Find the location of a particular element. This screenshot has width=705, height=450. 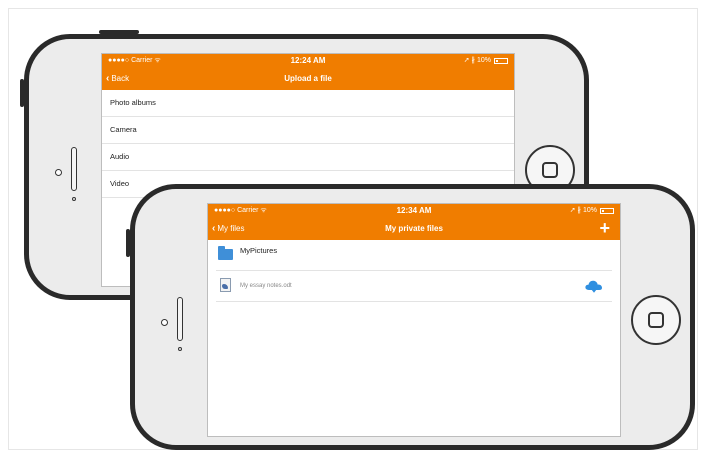

file-name: My essay notes.odt is located at coordinates (266, 286).